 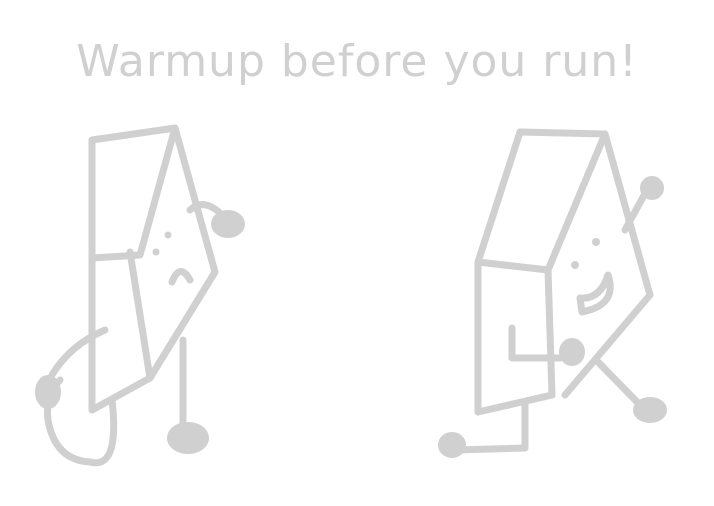 I want to click on right-character-mouth, so click(x=595, y=293).